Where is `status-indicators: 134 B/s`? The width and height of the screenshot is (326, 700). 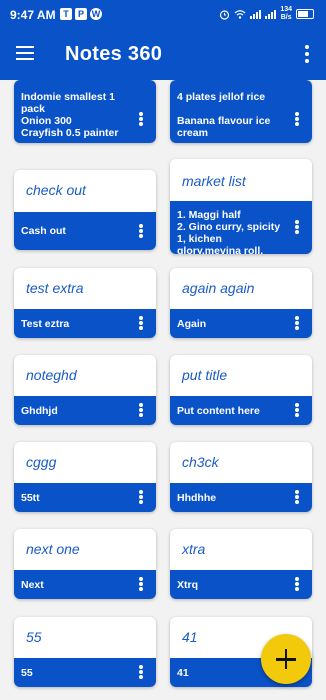
status-indicators: 134 B/s is located at coordinates (266, 14).